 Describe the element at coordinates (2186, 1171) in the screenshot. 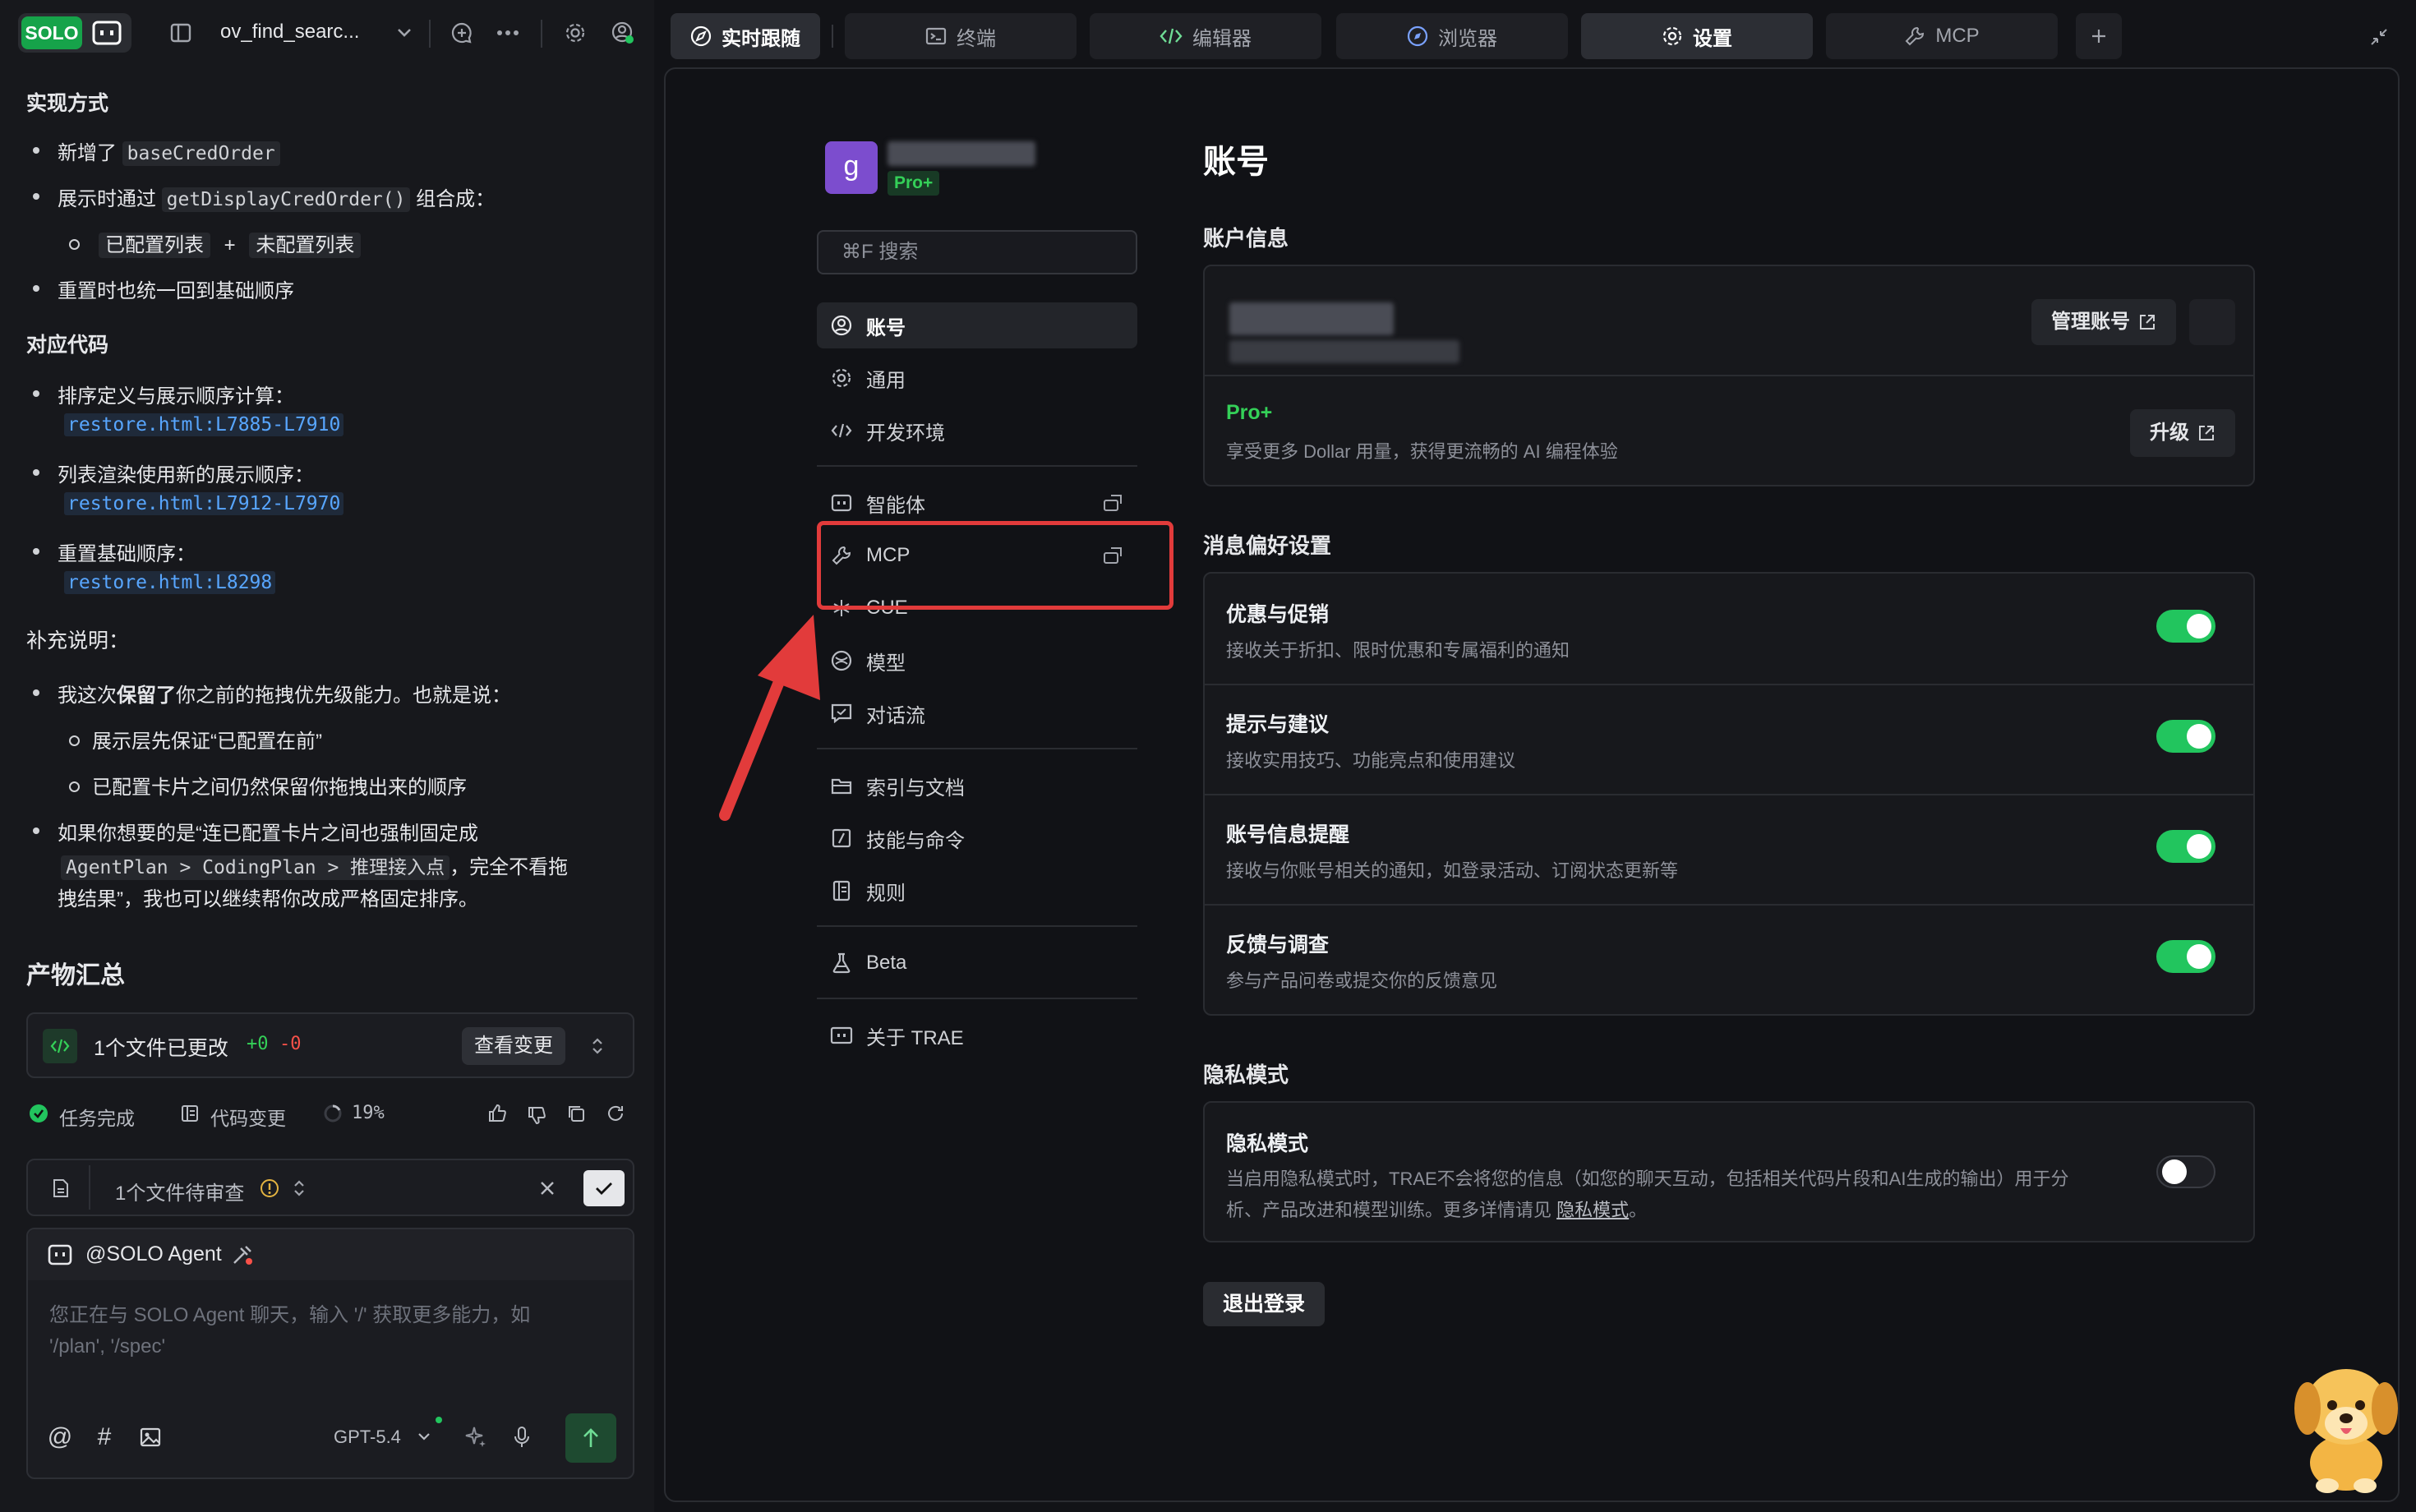

I see `privacy-mode-toggle` at that location.